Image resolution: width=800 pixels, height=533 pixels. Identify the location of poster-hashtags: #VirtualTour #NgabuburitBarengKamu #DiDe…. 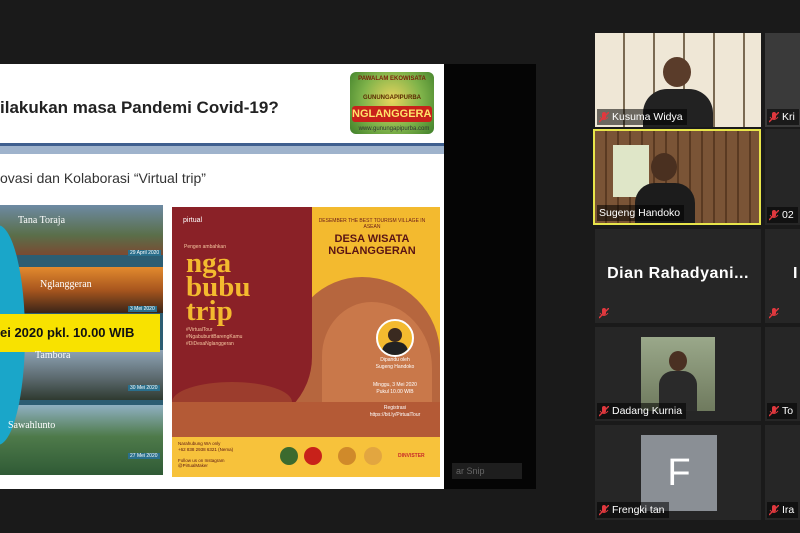
(214, 337).